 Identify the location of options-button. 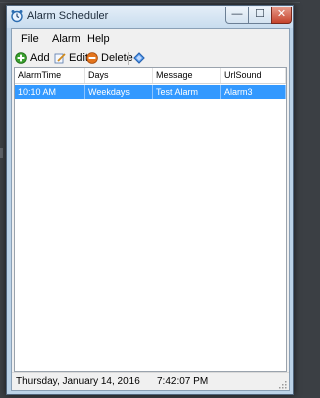
(139, 58).